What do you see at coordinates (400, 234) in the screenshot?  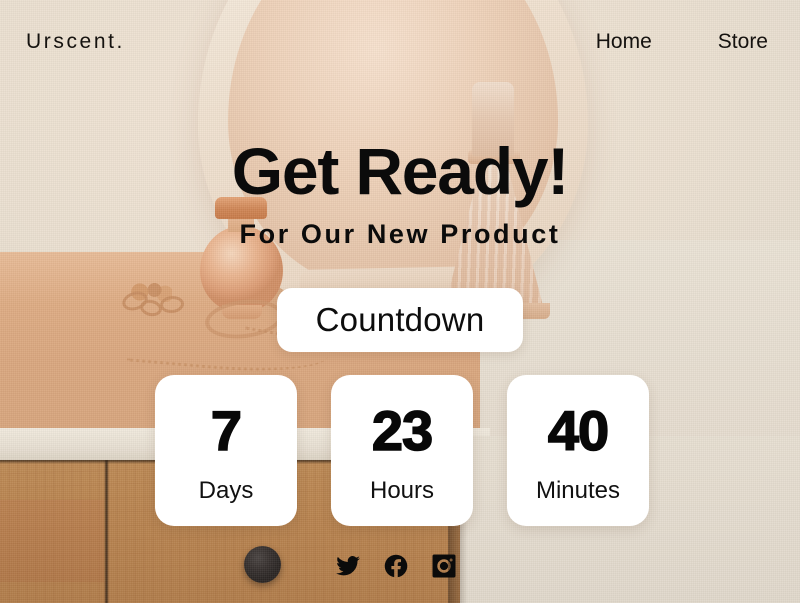 I see `page-subtitle: For Our New Product` at bounding box center [400, 234].